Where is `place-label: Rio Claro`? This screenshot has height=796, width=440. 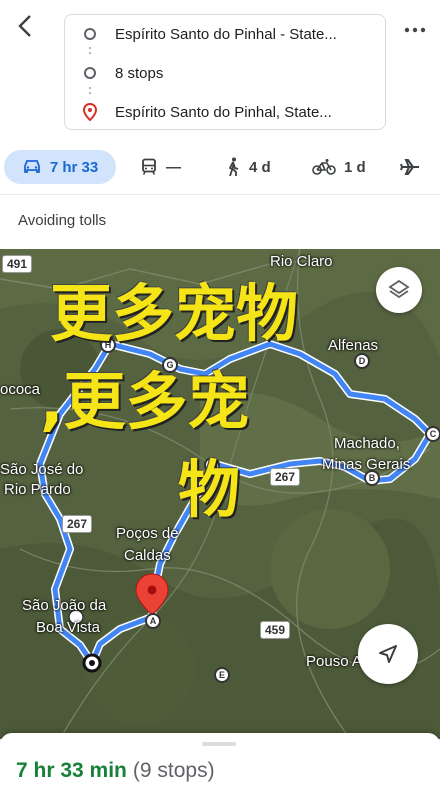 place-label: Rio Claro is located at coordinates (301, 261).